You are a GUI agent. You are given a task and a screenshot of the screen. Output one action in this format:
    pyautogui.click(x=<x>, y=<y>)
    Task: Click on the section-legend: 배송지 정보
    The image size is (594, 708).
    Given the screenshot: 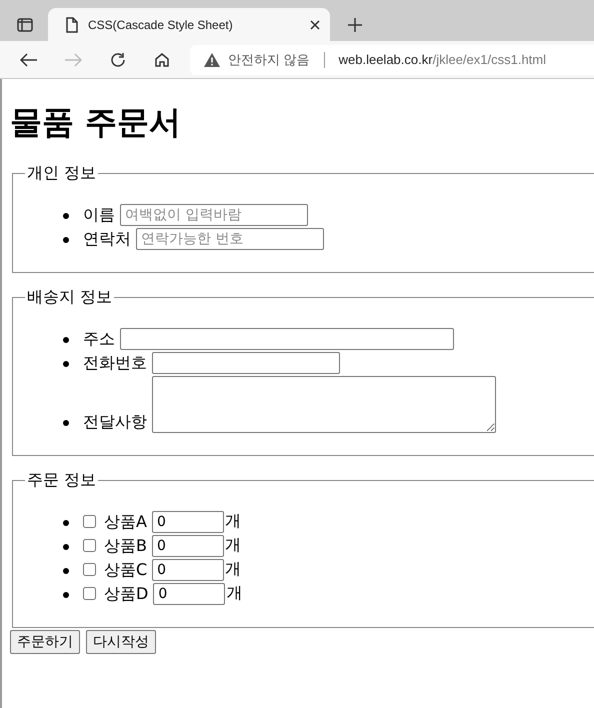 What is the action you would take?
    pyautogui.click(x=69, y=297)
    